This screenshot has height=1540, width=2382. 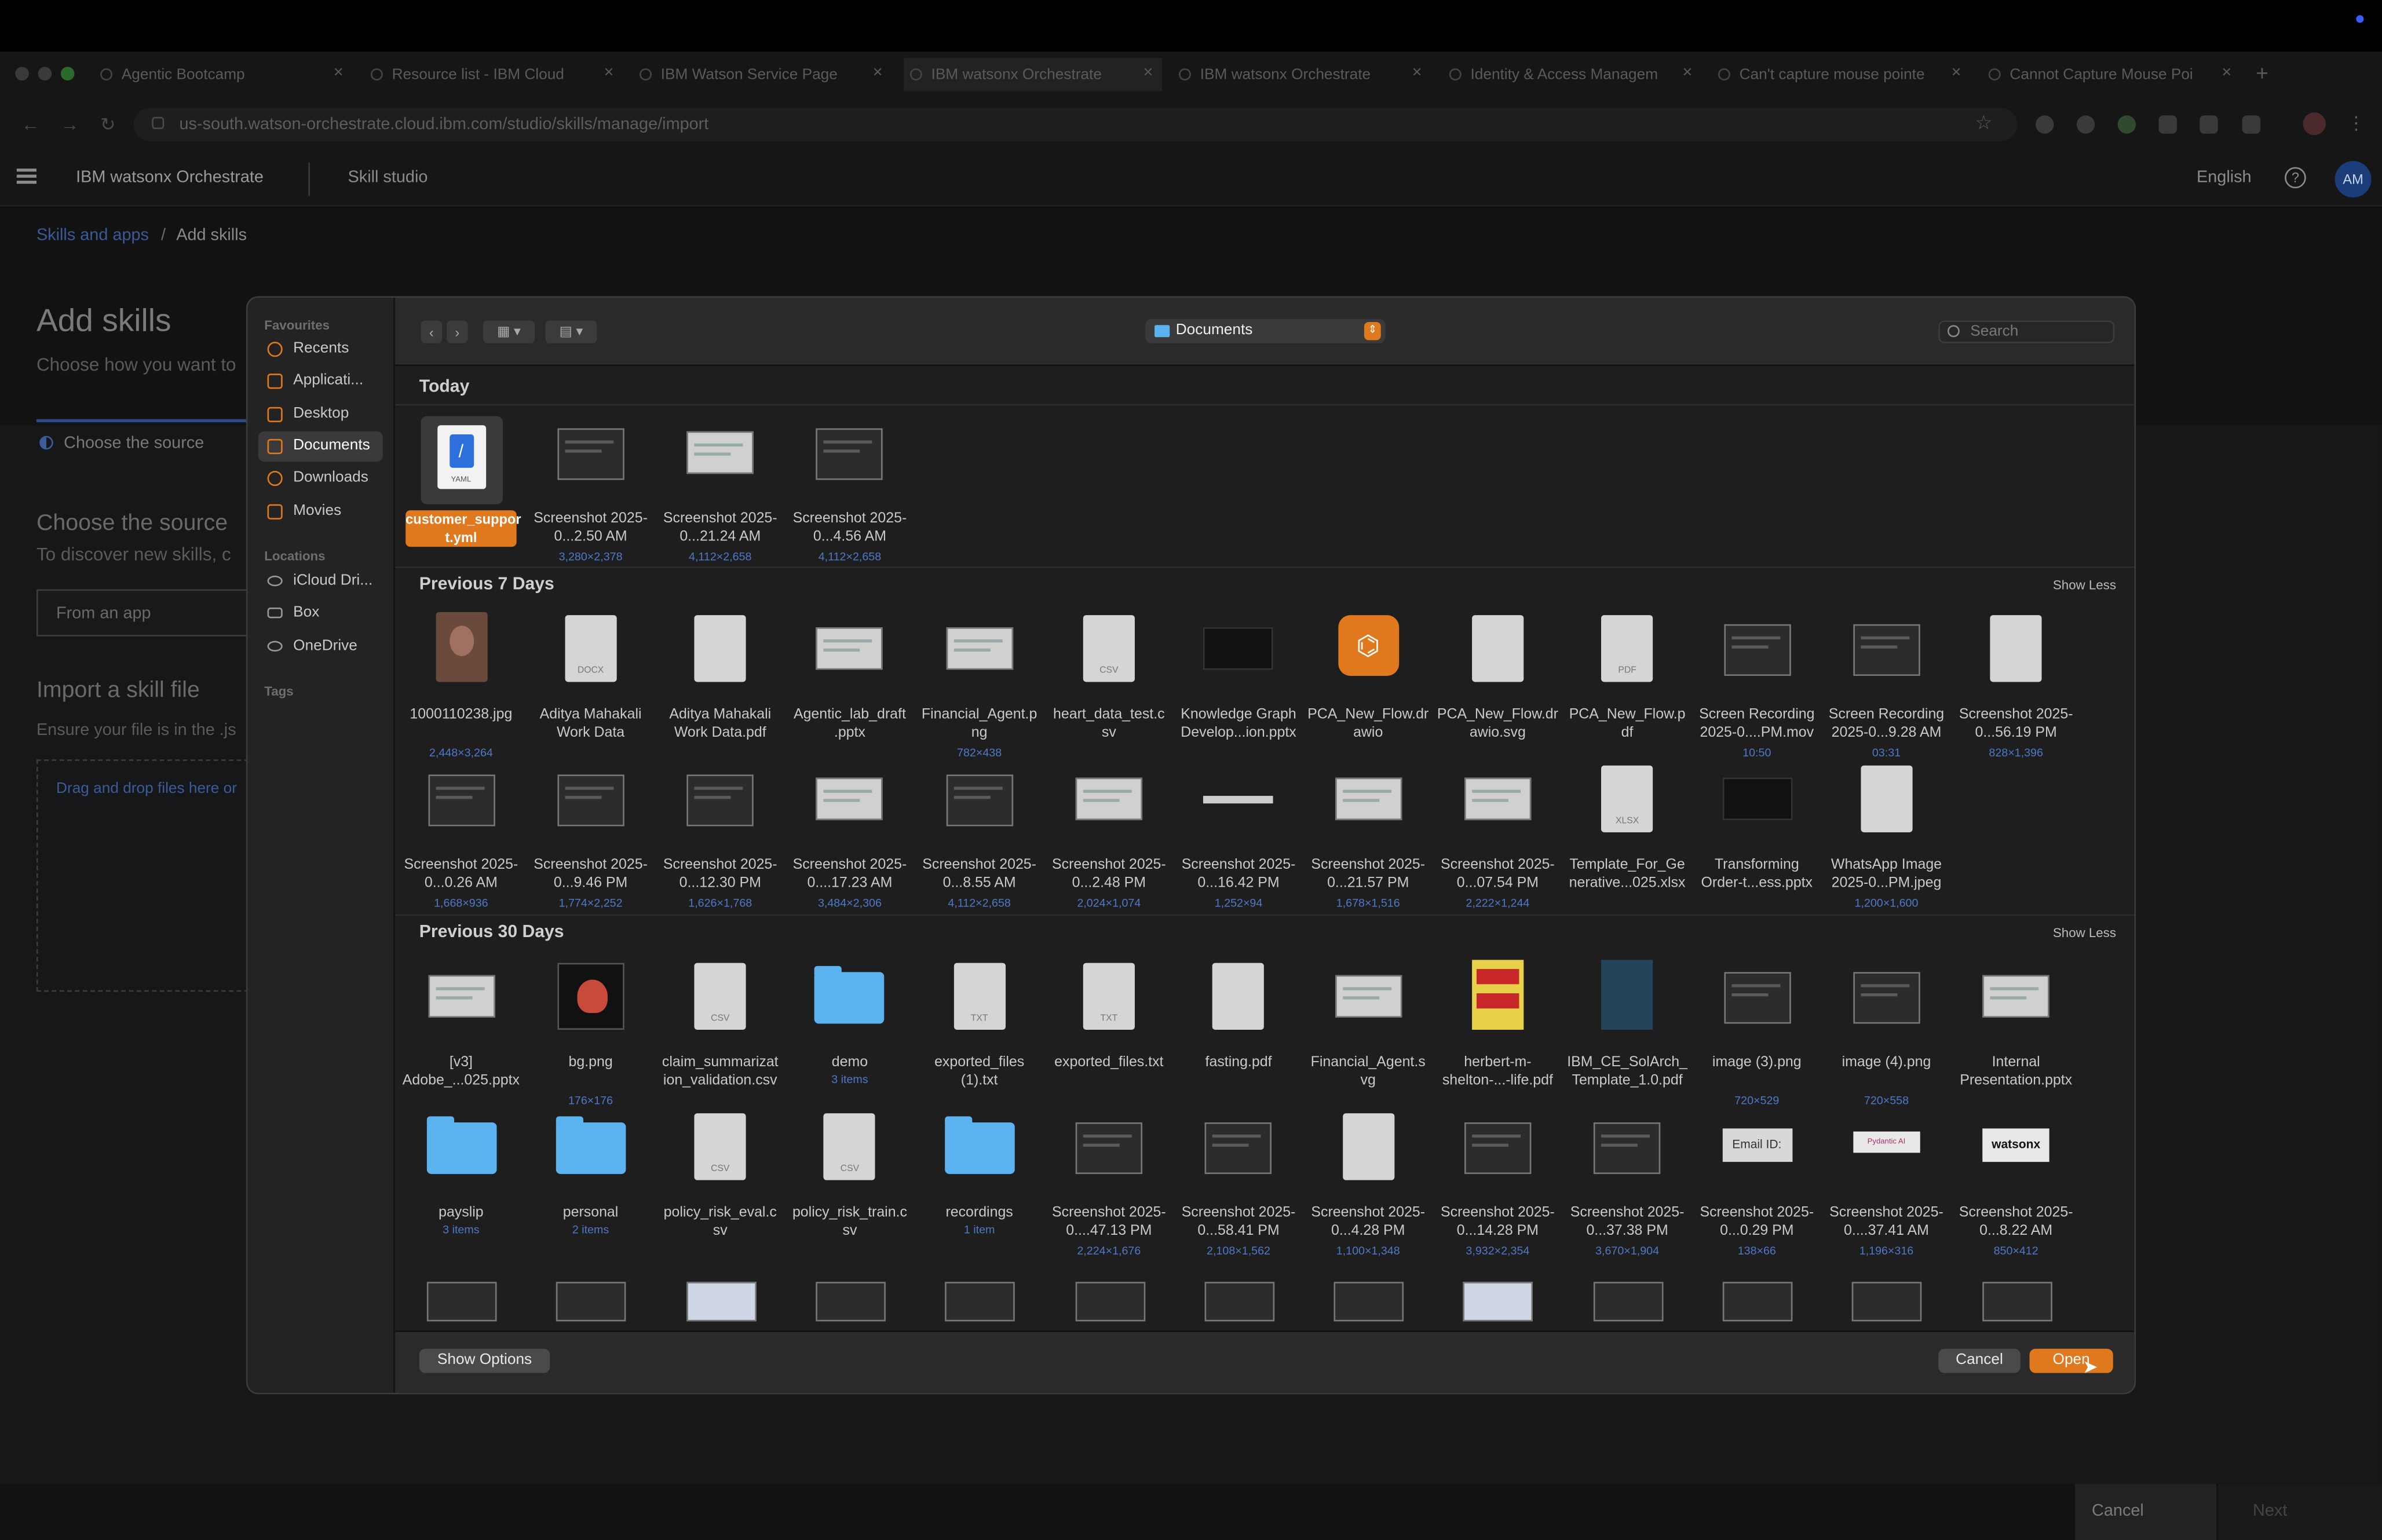 I want to click on sidebar-item: Movies, so click(x=321, y=511).